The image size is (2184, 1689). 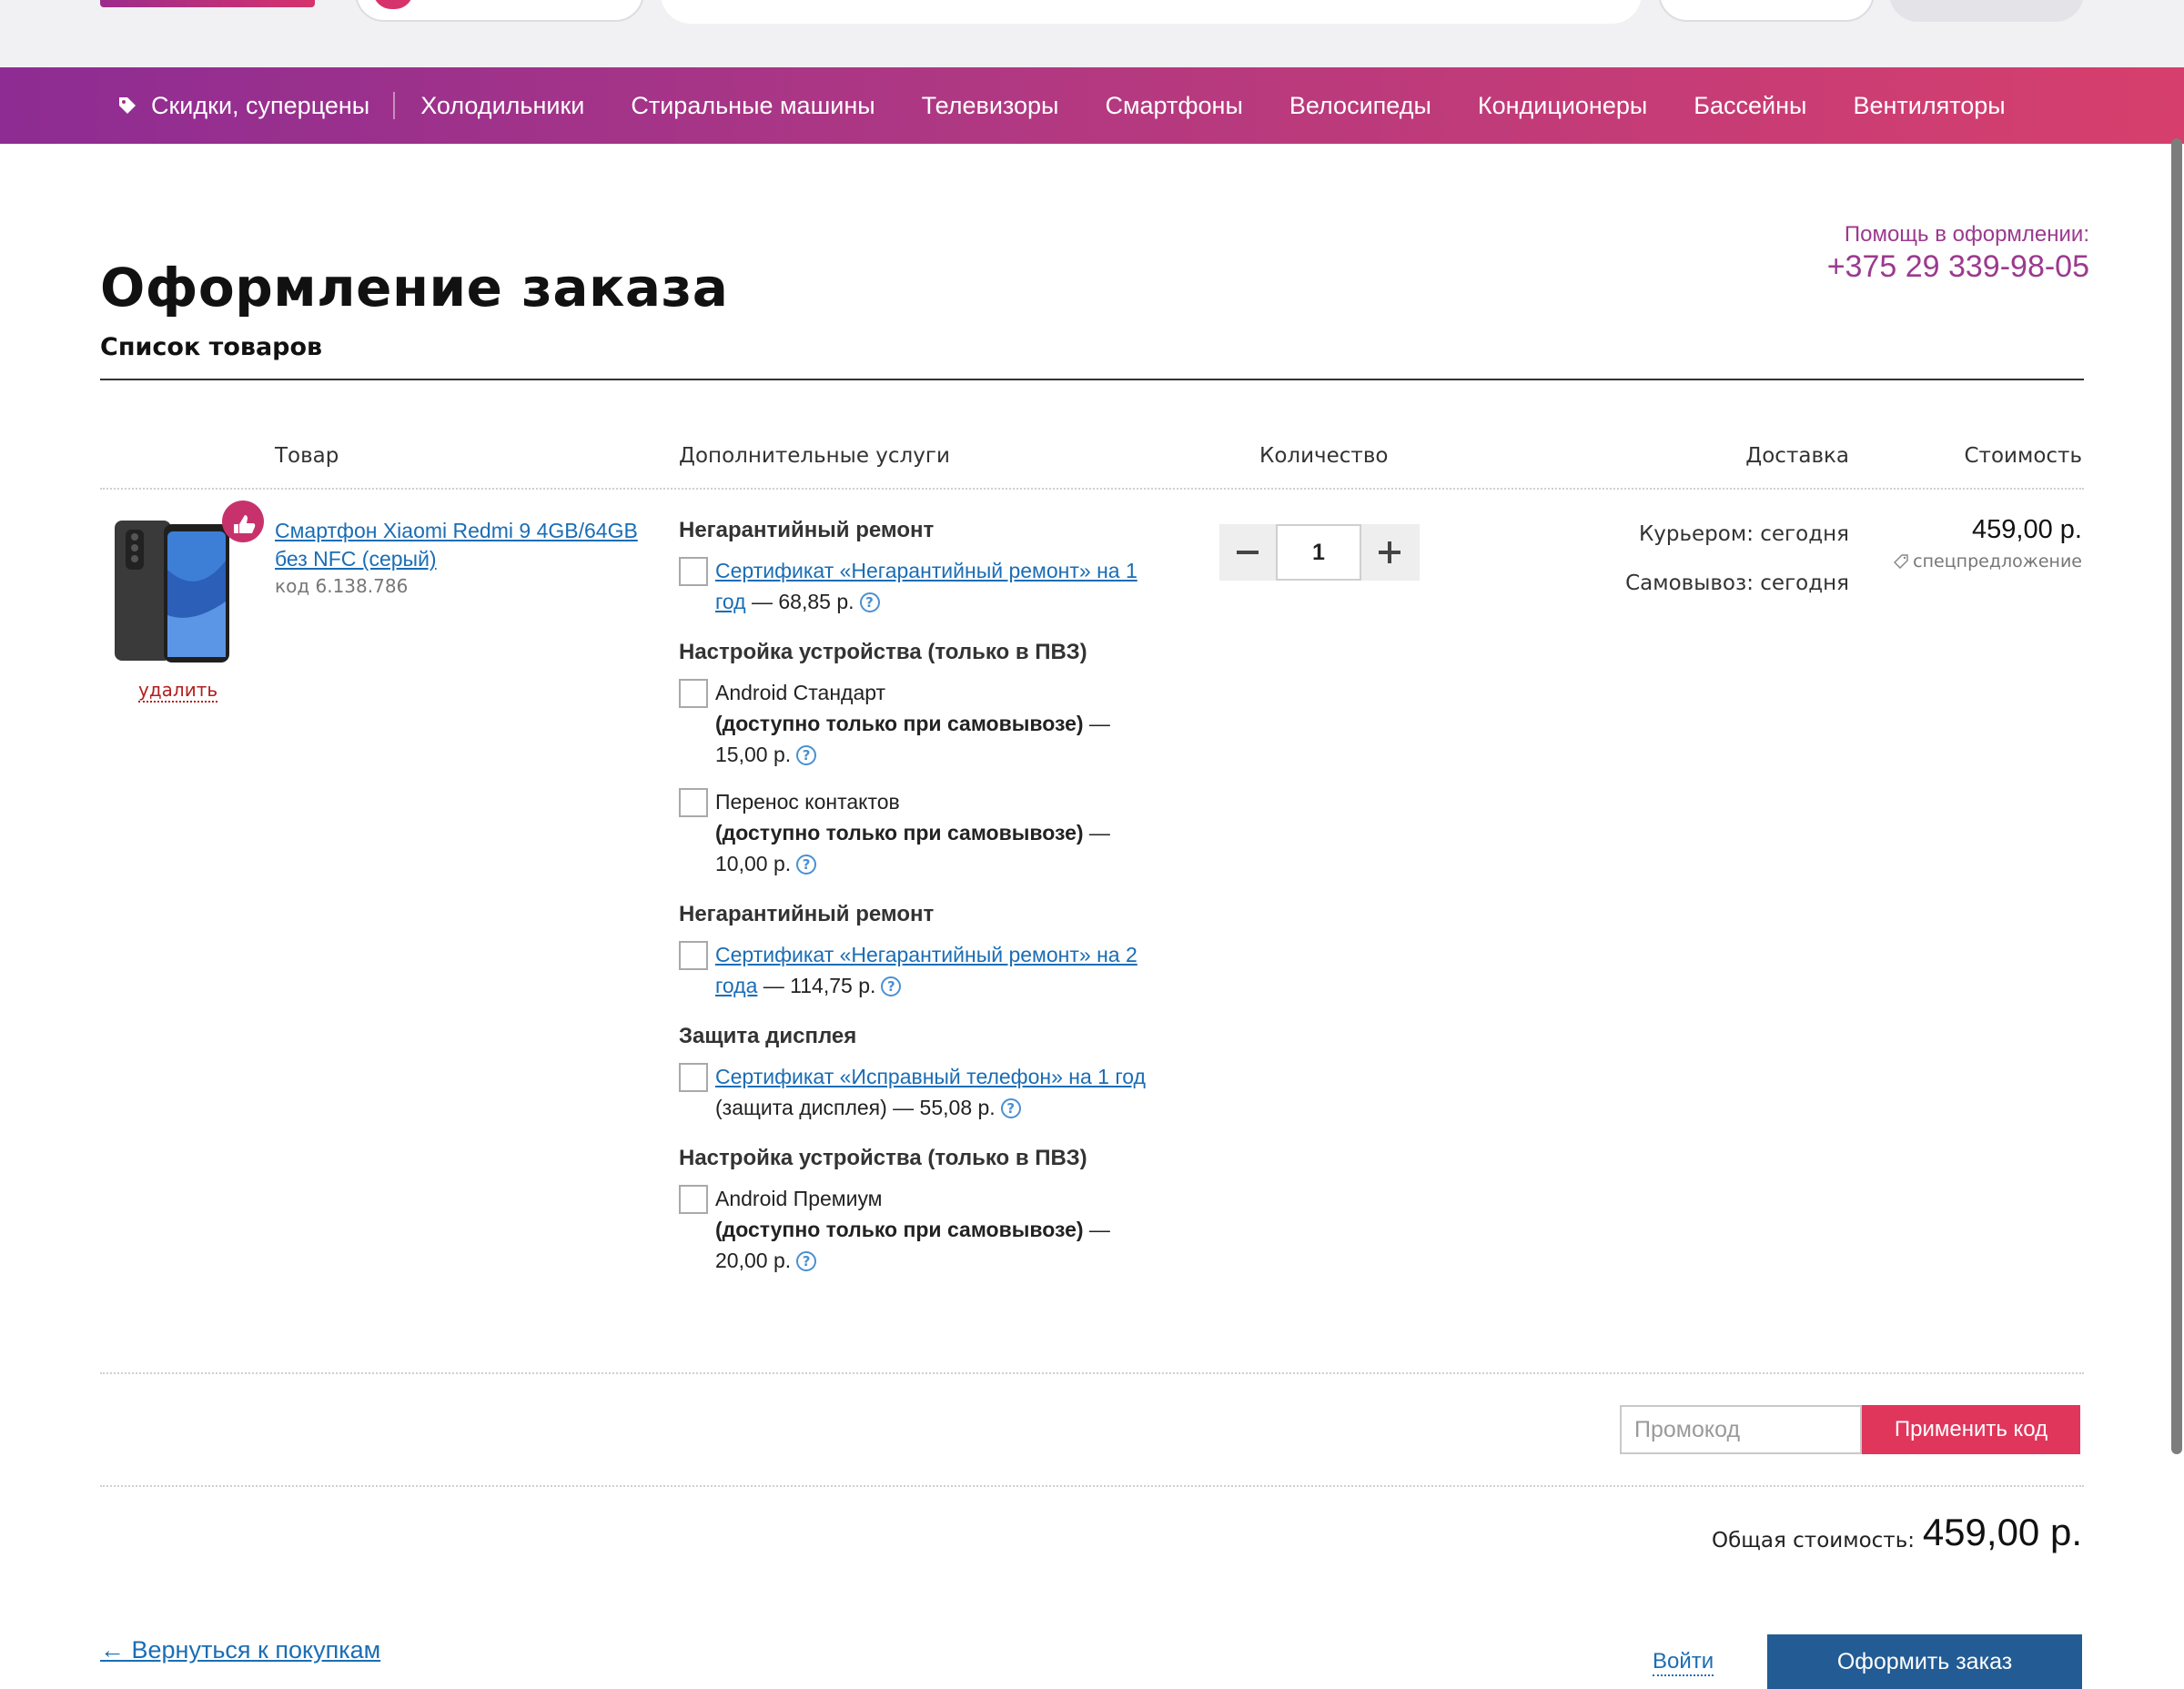 I want to click on service-name: Перенос контактов, so click(x=808, y=802).